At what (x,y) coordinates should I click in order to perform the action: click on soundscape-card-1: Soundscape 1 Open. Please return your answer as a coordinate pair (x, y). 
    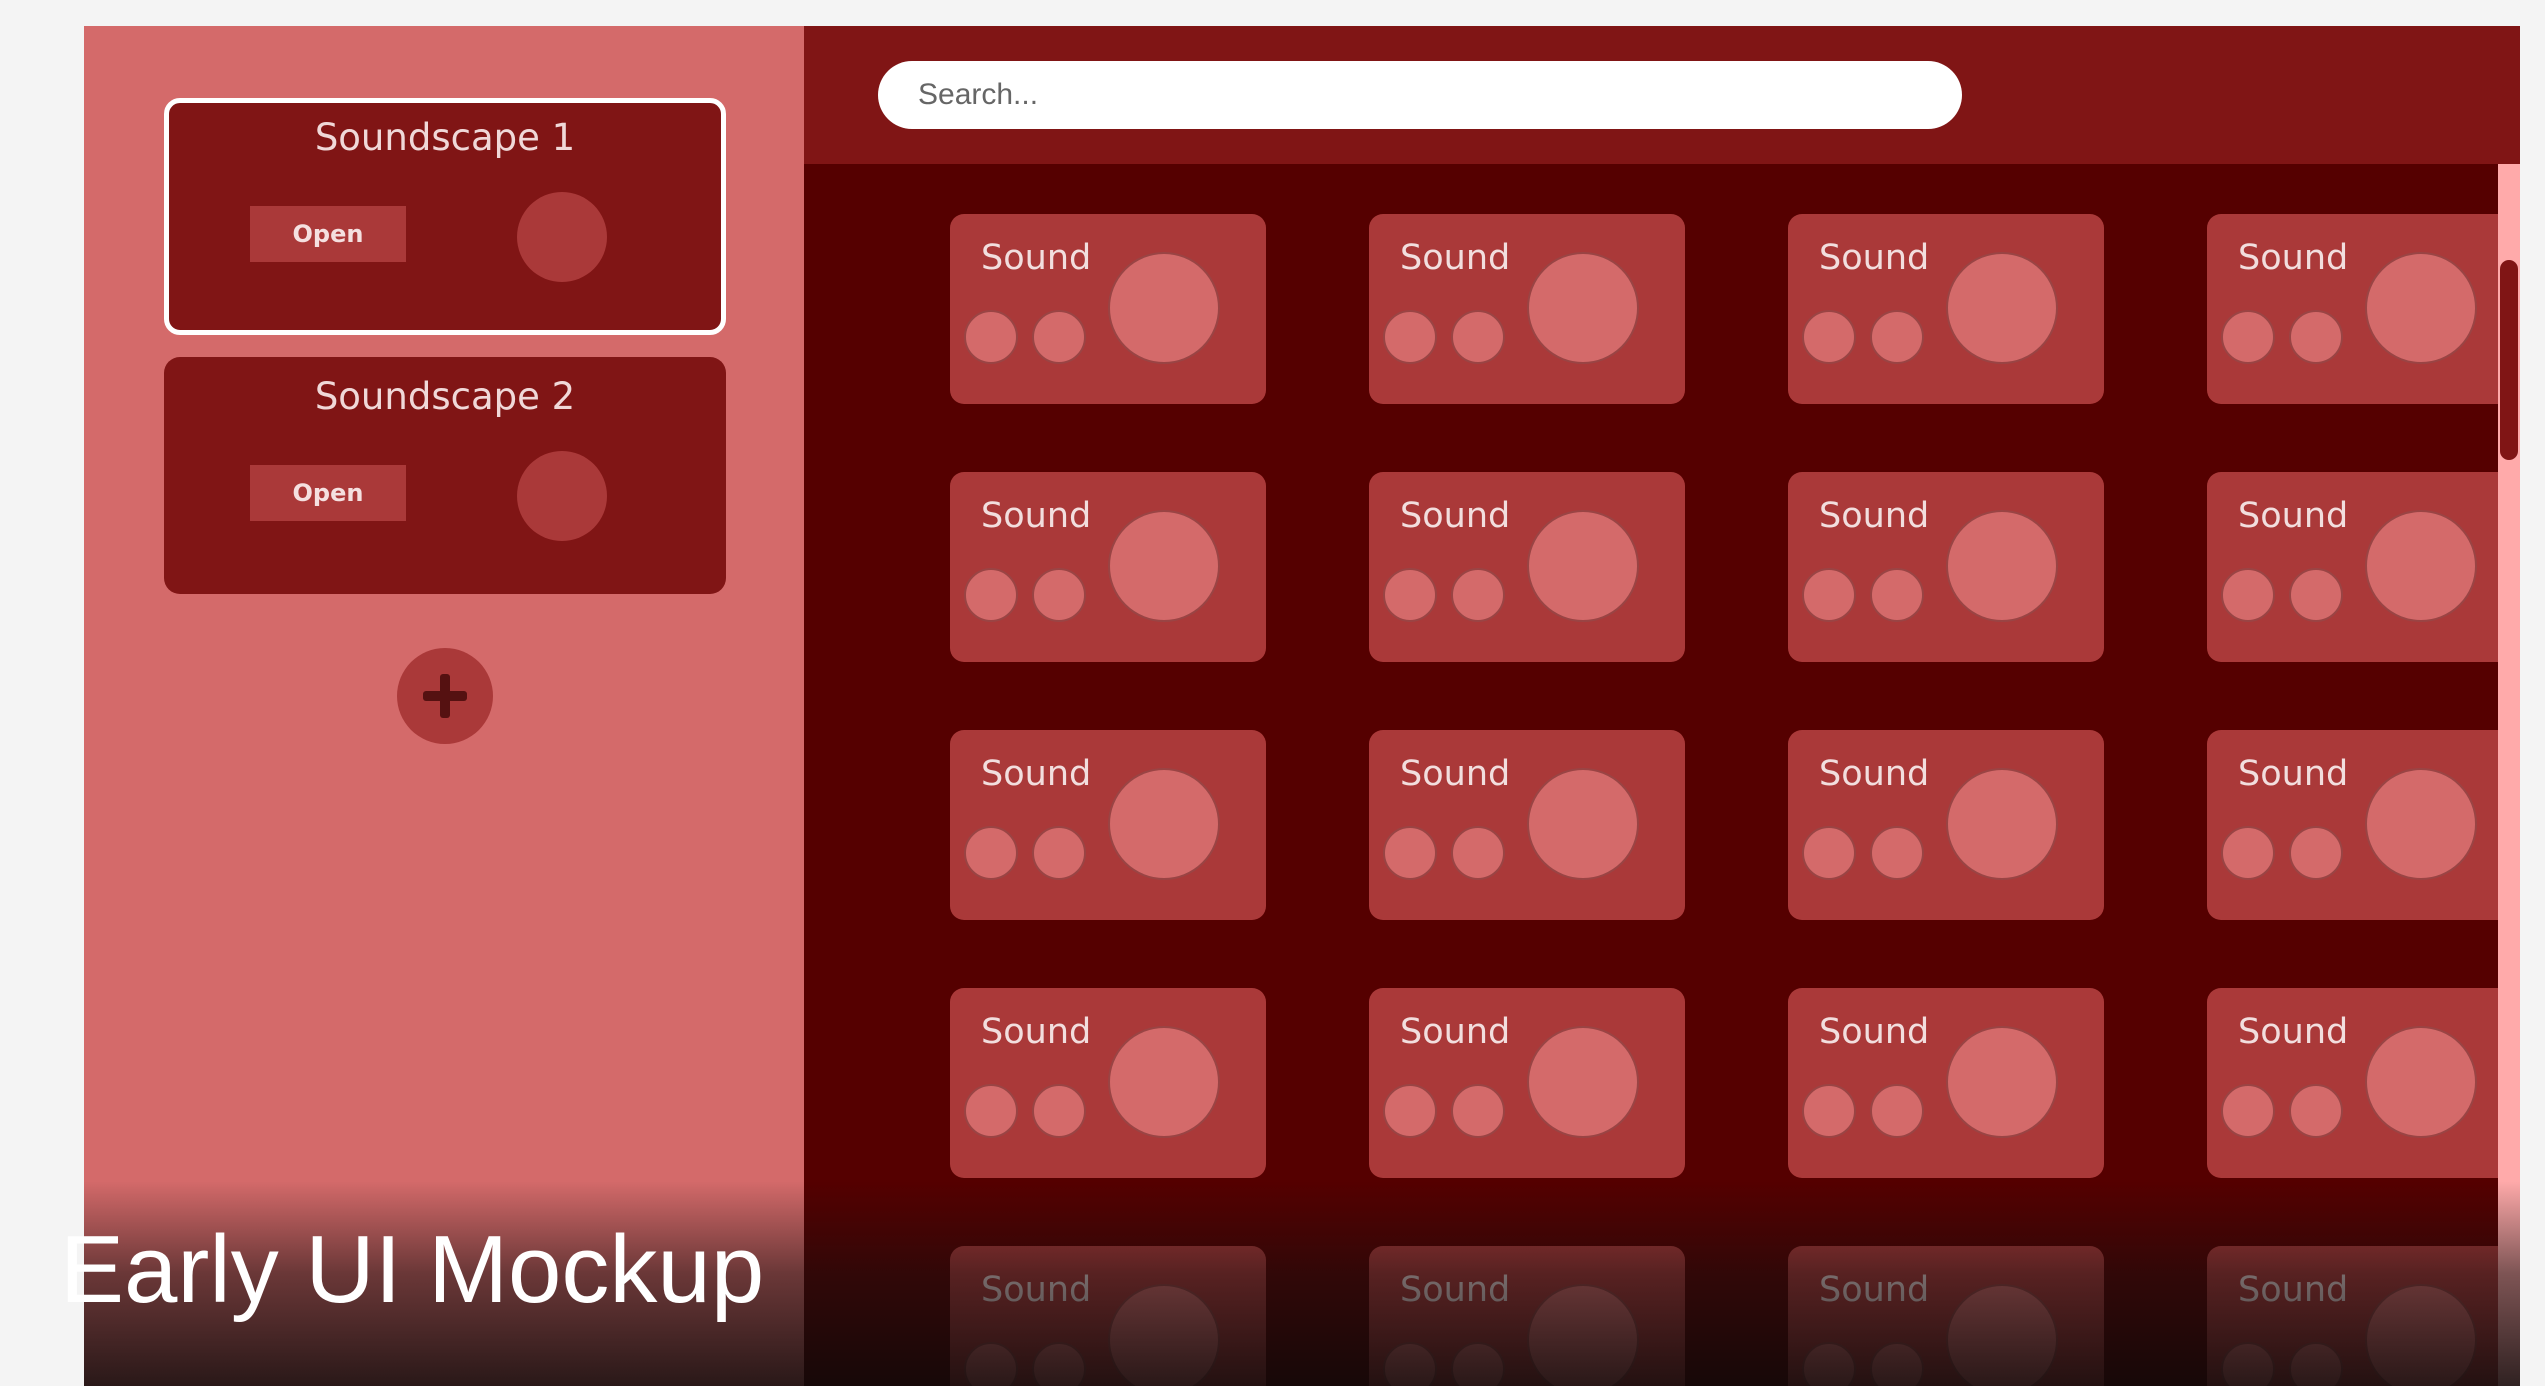
    Looking at the image, I should click on (445, 216).